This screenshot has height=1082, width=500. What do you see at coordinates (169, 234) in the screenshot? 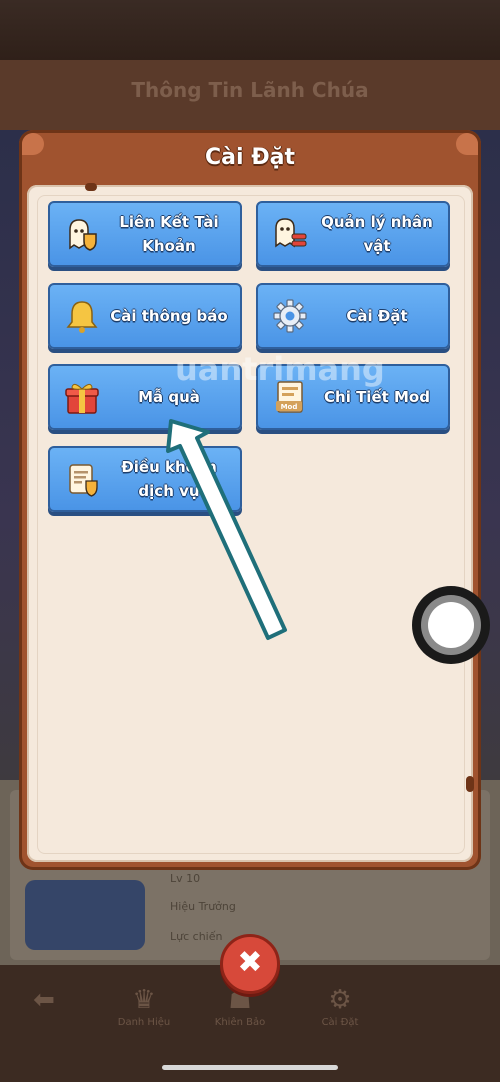
I see `link-account-label: Liên Kết Tài Khoản` at bounding box center [169, 234].